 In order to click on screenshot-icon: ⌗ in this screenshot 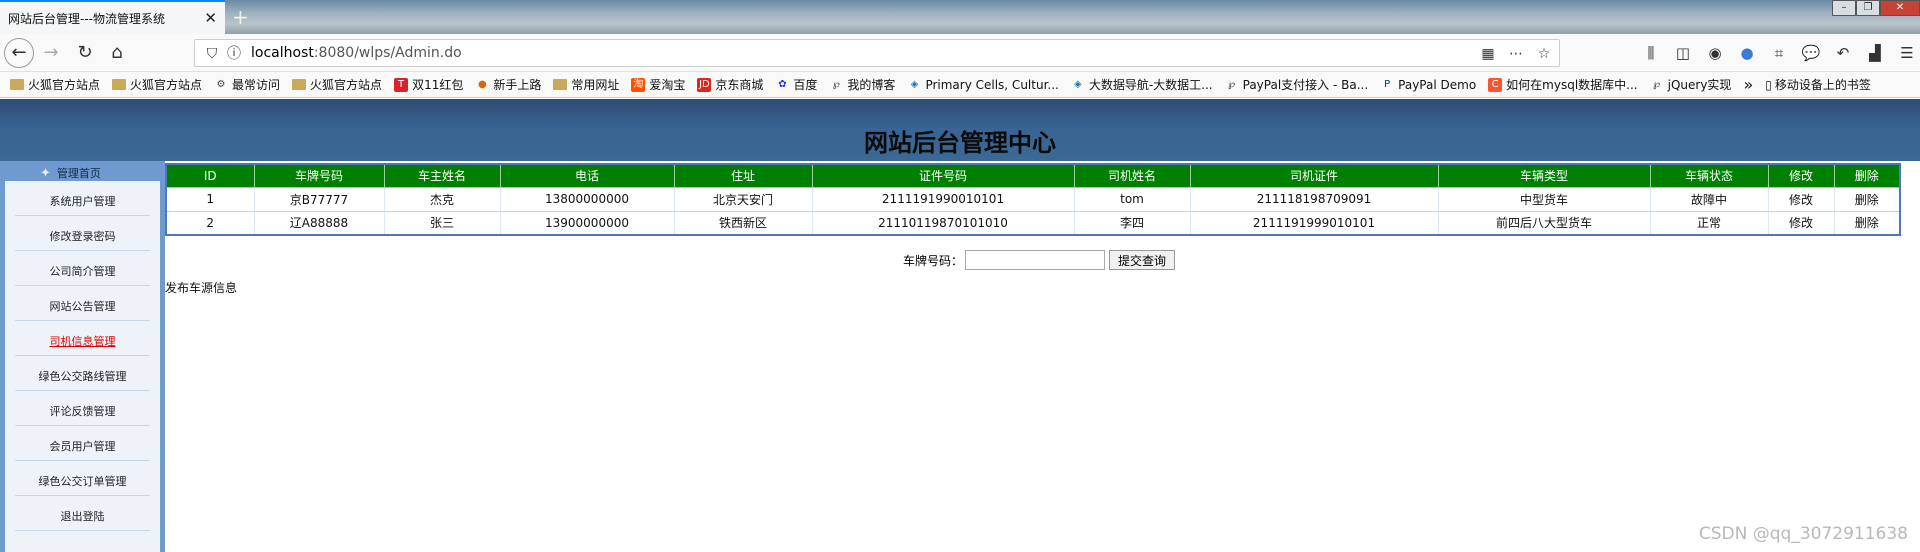, I will do `click(1779, 53)`.